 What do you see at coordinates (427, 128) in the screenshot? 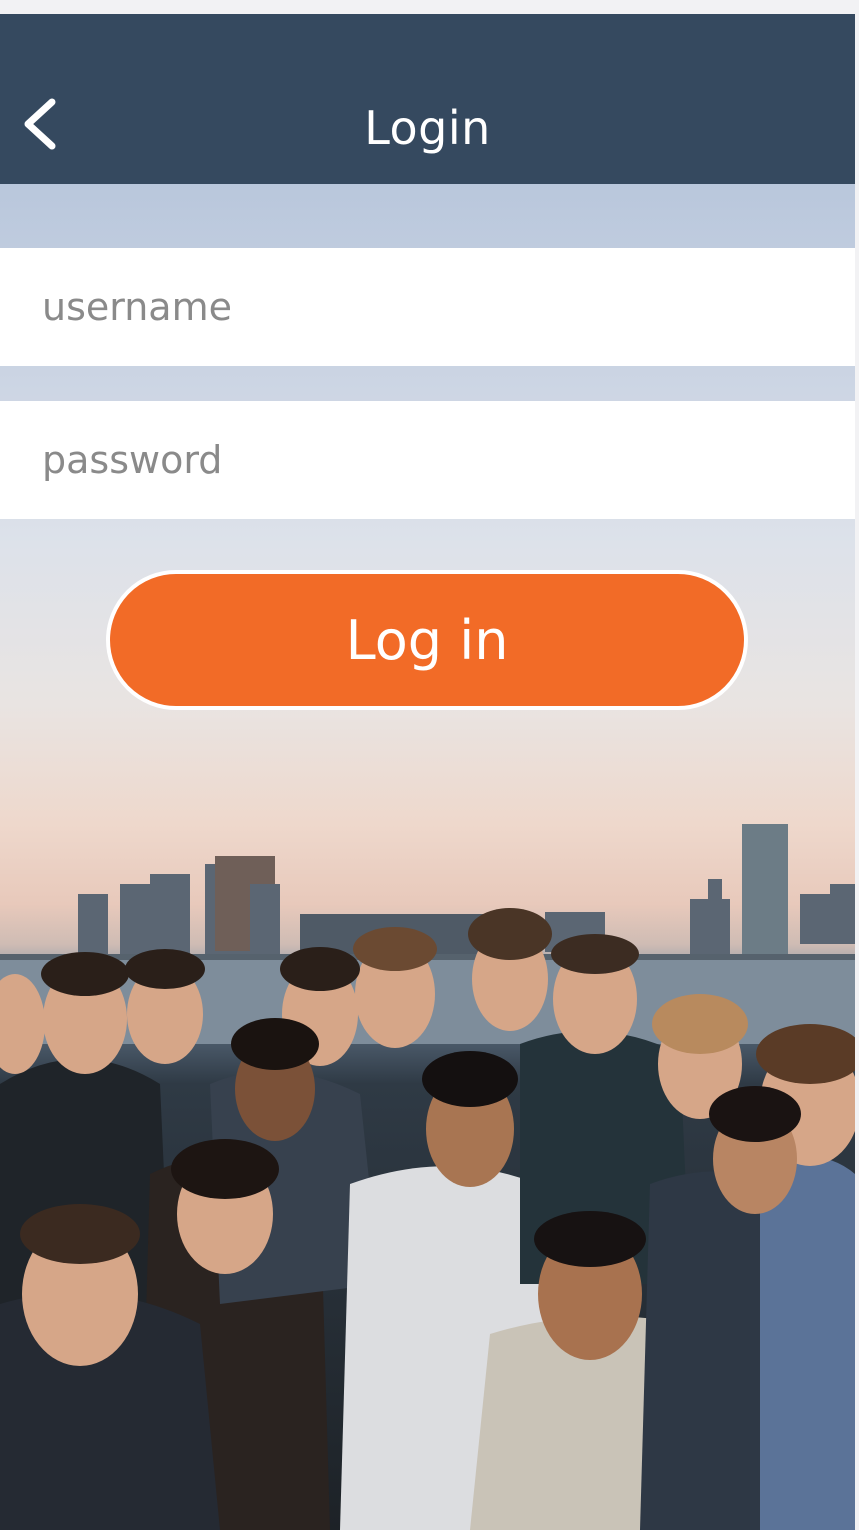
I see `page-title: Login` at bounding box center [427, 128].